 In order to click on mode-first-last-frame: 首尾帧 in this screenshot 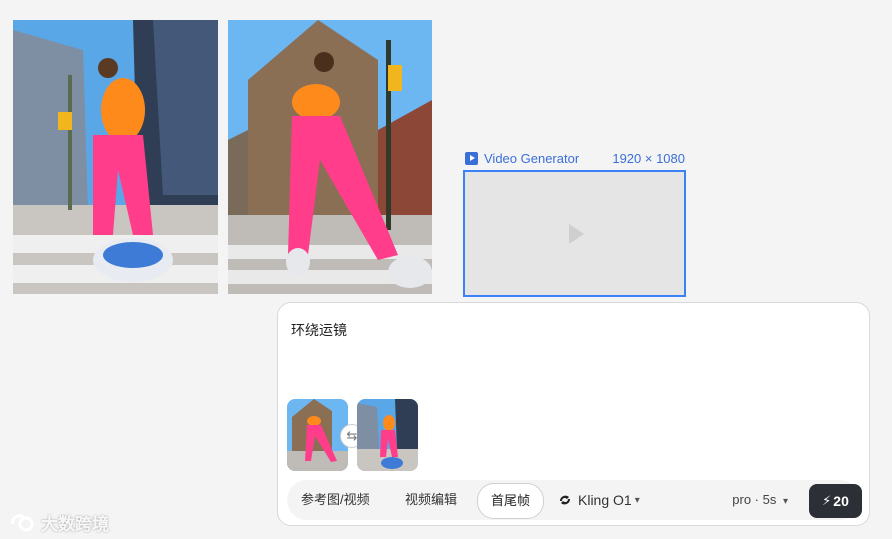, I will do `click(511, 501)`.